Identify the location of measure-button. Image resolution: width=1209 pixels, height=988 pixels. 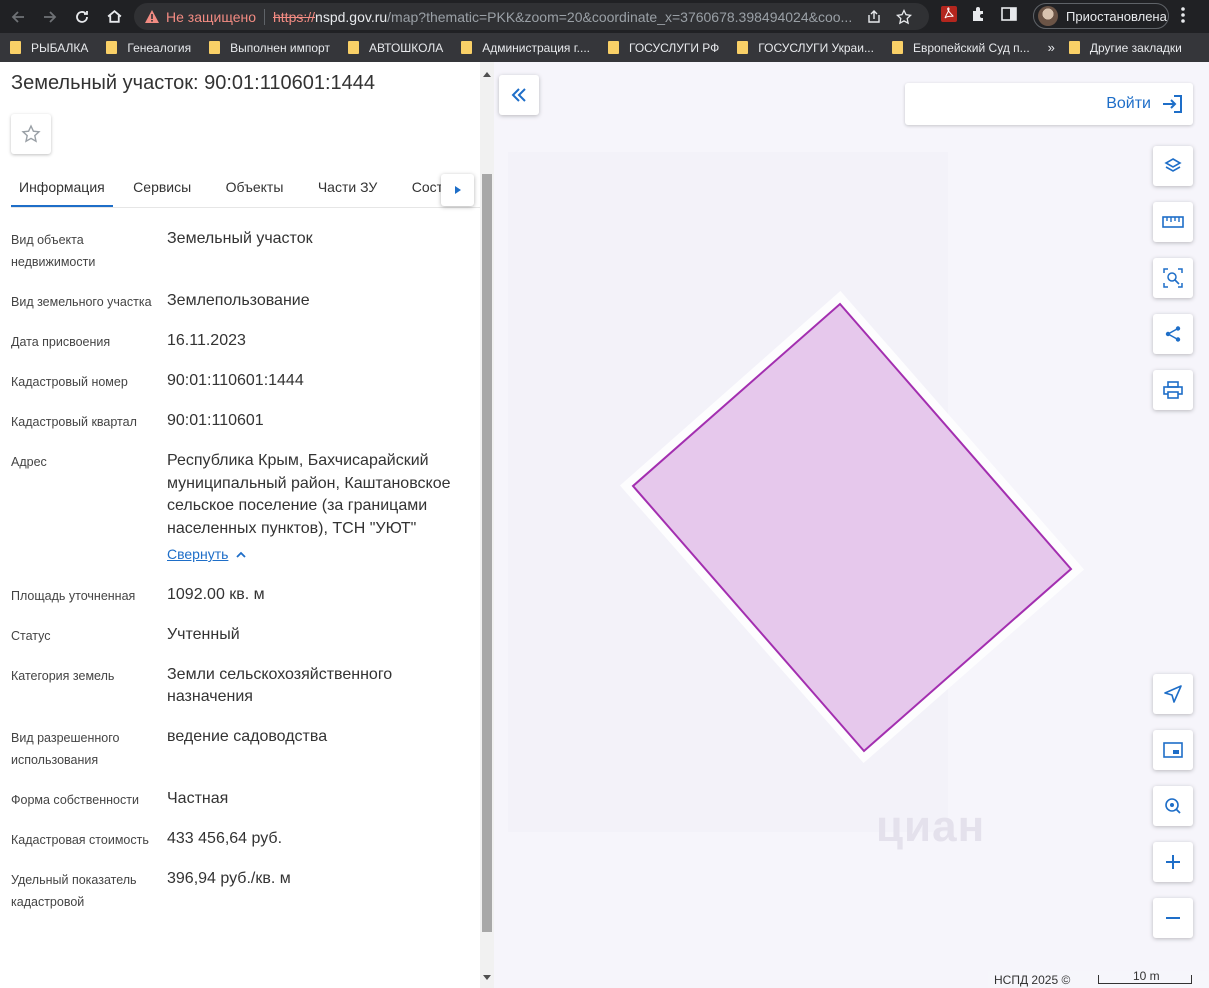
(1173, 222).